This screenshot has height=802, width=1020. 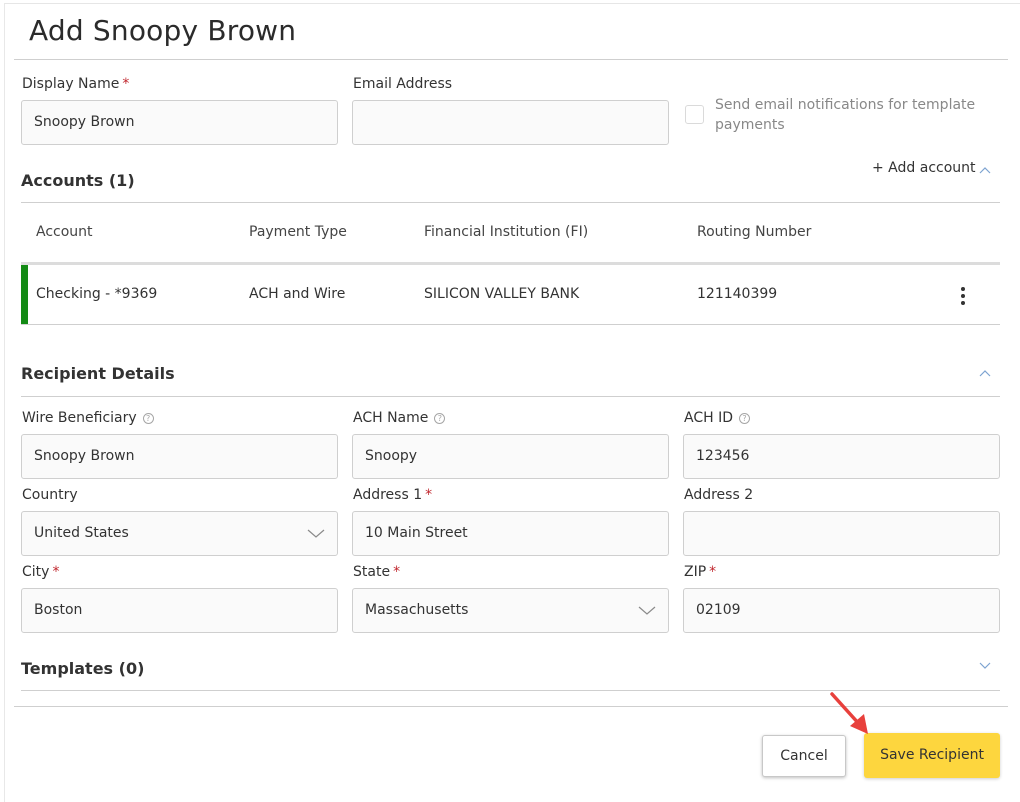 I want to click on ach-id-value: 123456, so click(x=723, y=456).